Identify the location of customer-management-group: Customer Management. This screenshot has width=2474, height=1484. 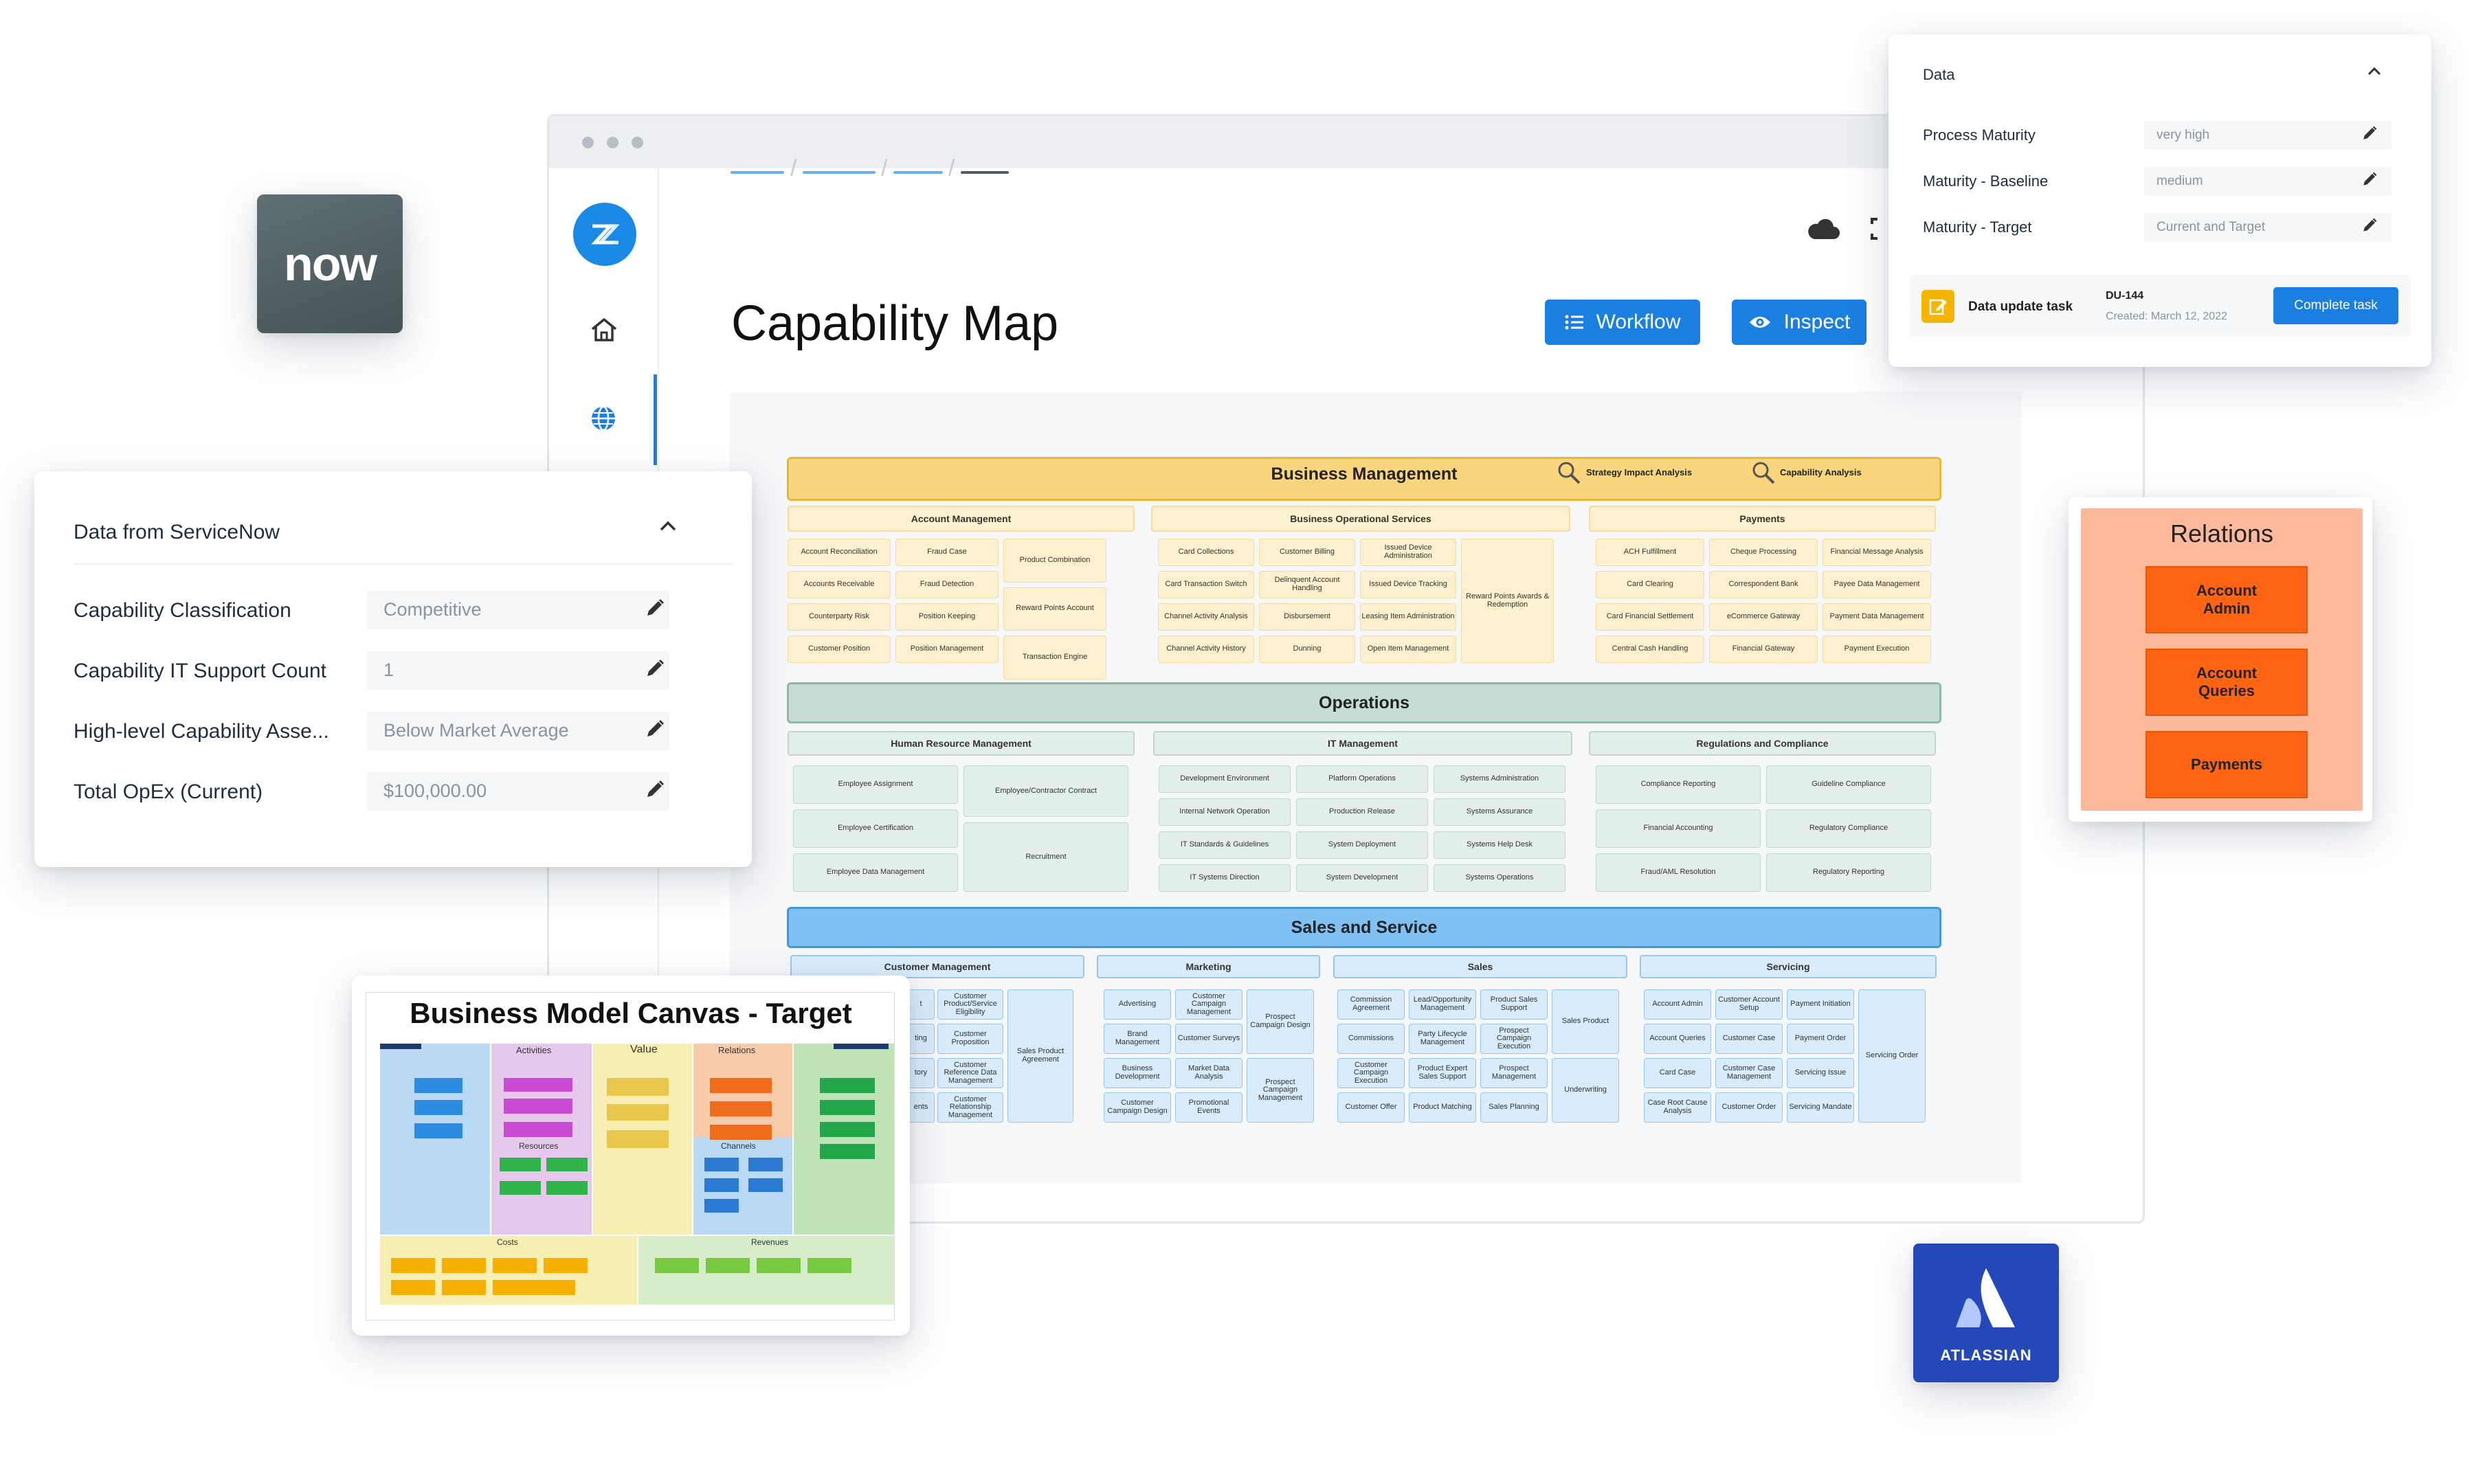
(937, 966).